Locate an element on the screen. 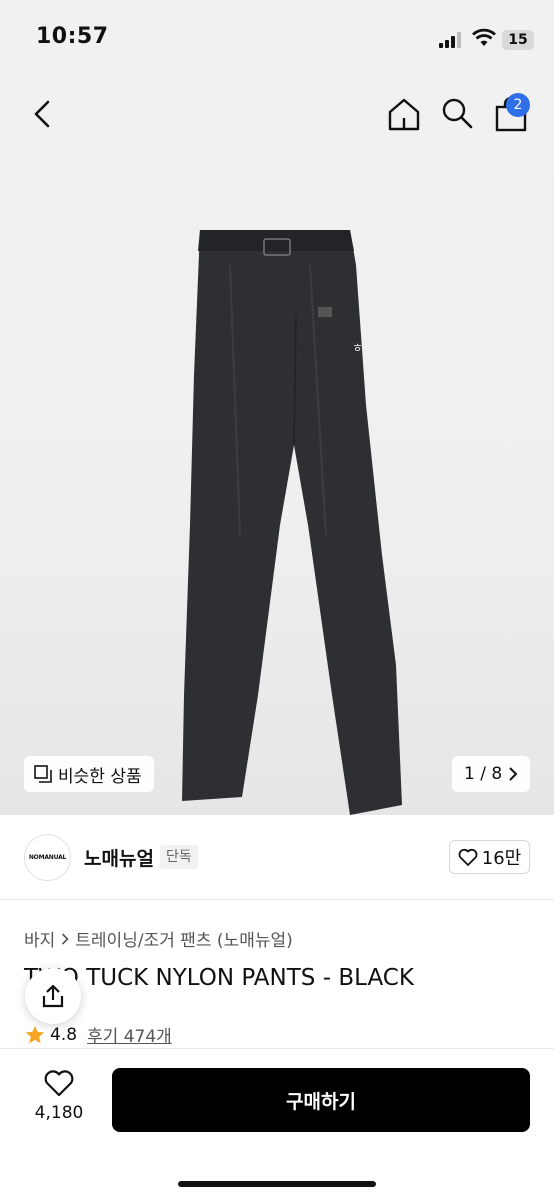 This screenshot has height=1200, width=554. brand-like-count: 16만 is located at coordinates (501, 858).